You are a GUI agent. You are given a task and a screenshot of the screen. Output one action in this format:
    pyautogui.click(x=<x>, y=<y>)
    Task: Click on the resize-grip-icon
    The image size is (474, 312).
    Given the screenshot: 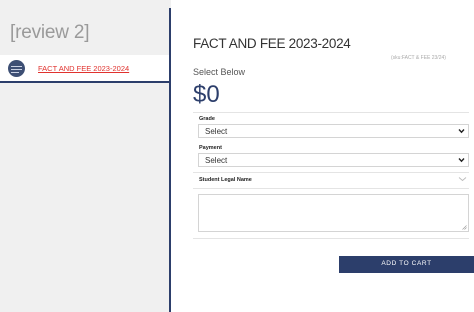 What is the action you would take?
    pyautogui.click(x=464, y=227)
    